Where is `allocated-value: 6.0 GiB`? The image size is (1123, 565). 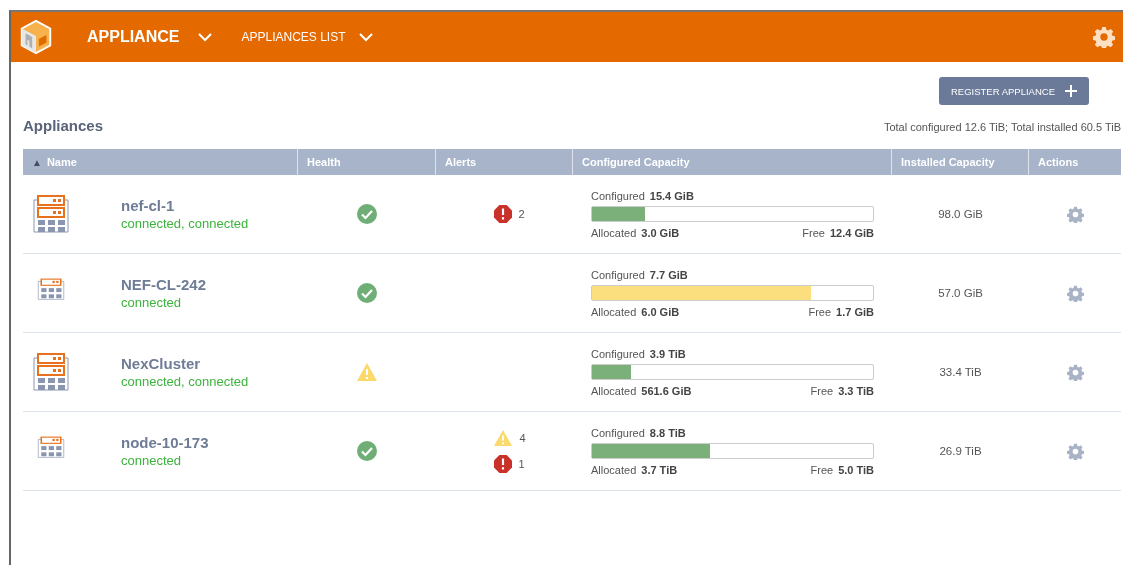
allocated-value: 6.0 GiB is located at coordinates (660, 311).